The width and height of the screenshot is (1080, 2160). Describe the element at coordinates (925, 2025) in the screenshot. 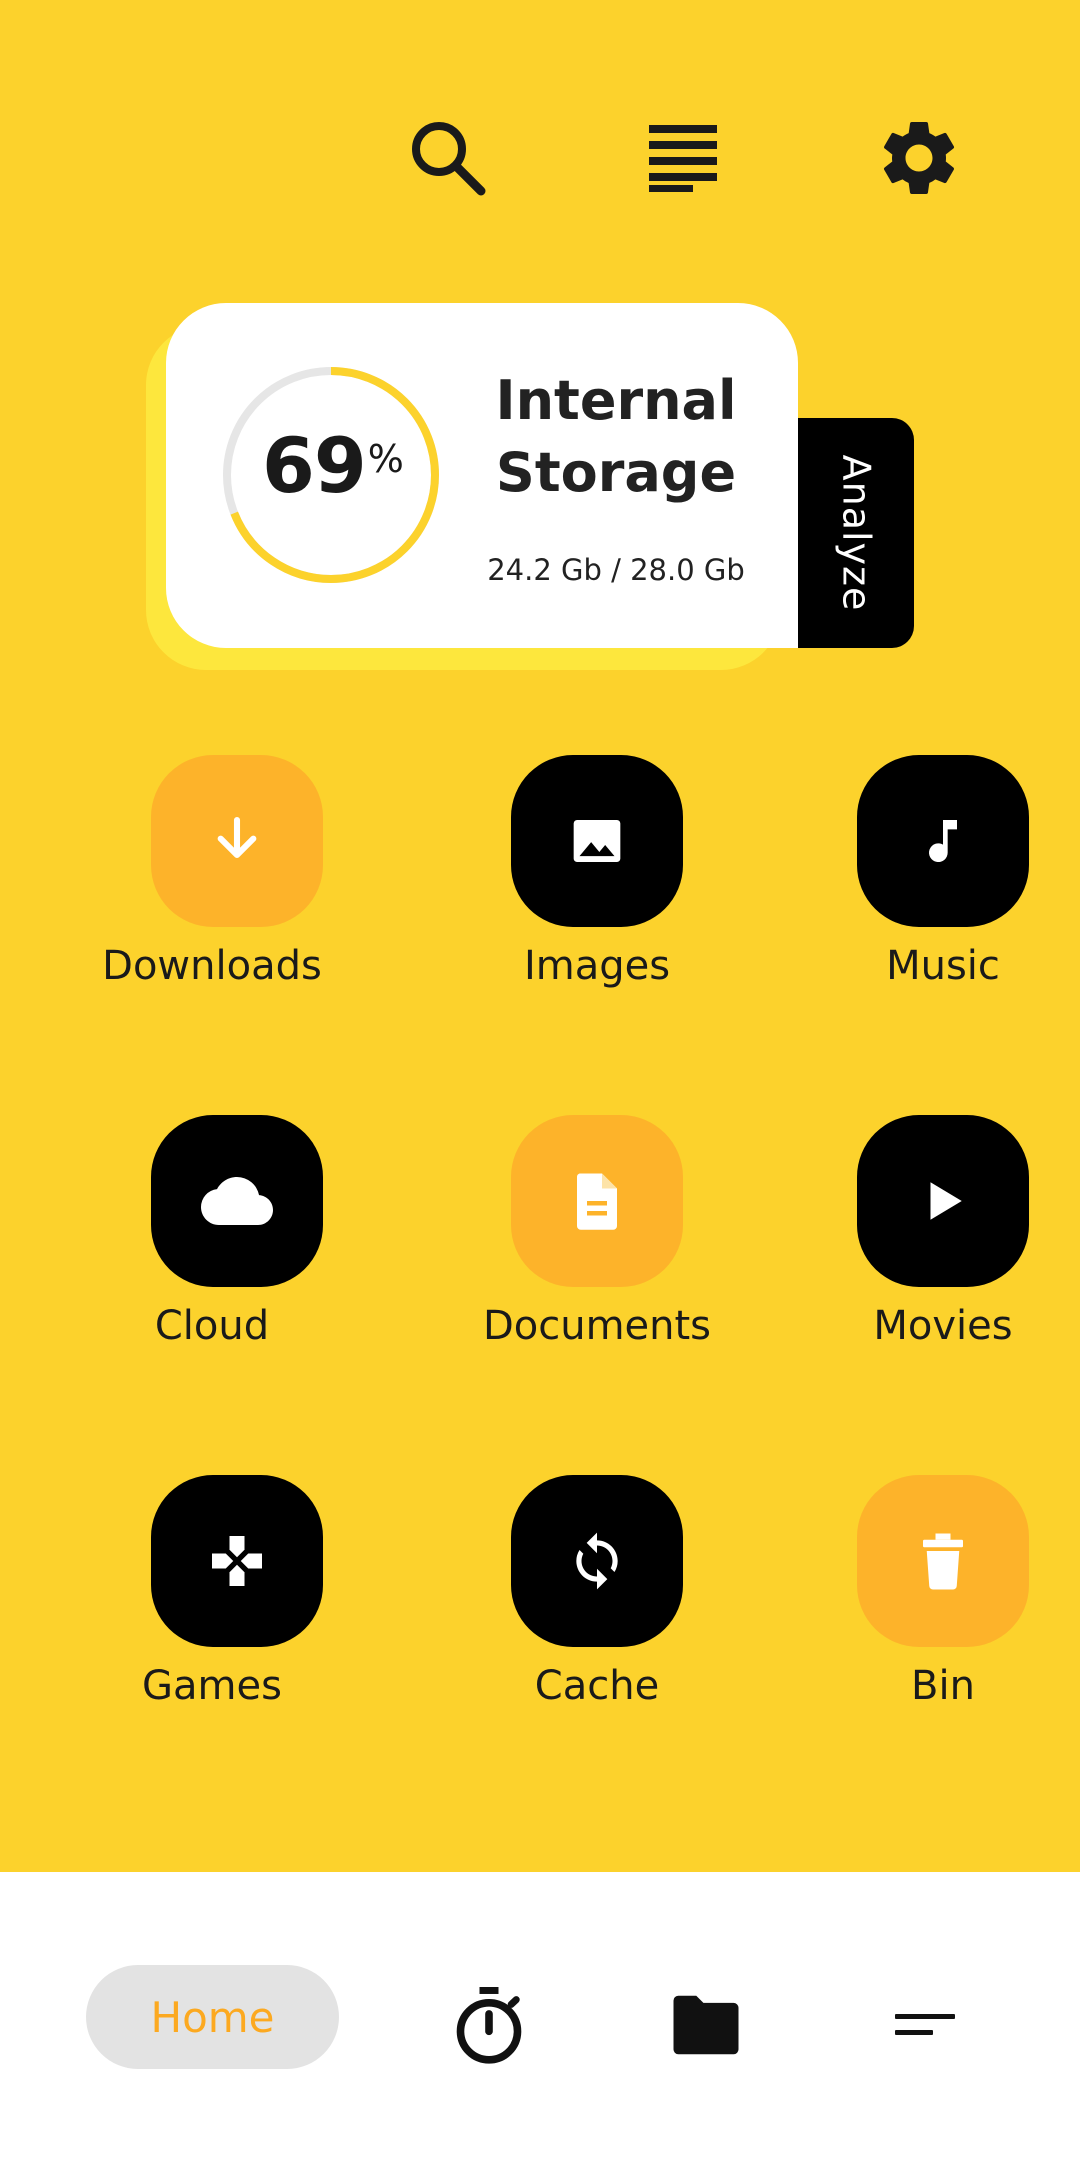

I see `sort-icon` at that location.